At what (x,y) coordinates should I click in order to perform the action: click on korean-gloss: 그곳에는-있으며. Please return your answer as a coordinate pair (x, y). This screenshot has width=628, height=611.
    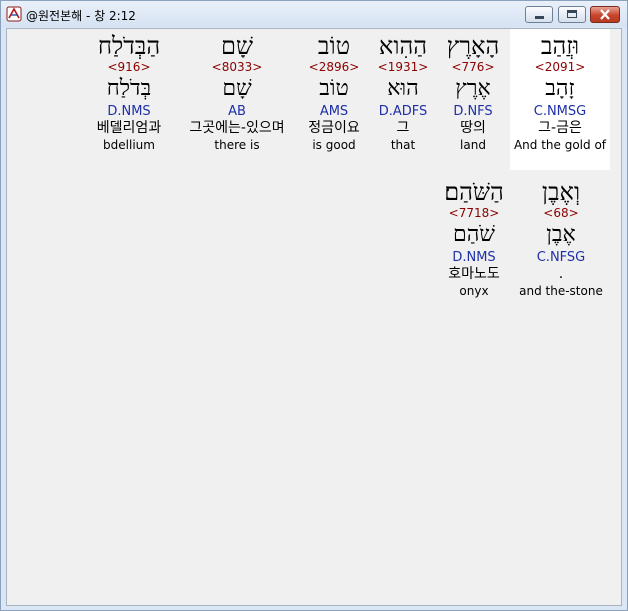
    Looking at the image, I should click on (237, 128).